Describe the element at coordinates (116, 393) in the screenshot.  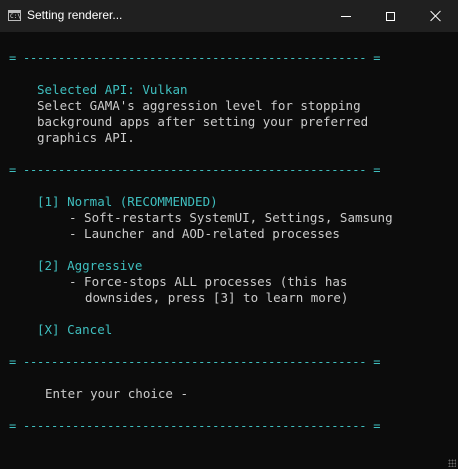
I see `choice-prompt: Enter your choice -` at that location.